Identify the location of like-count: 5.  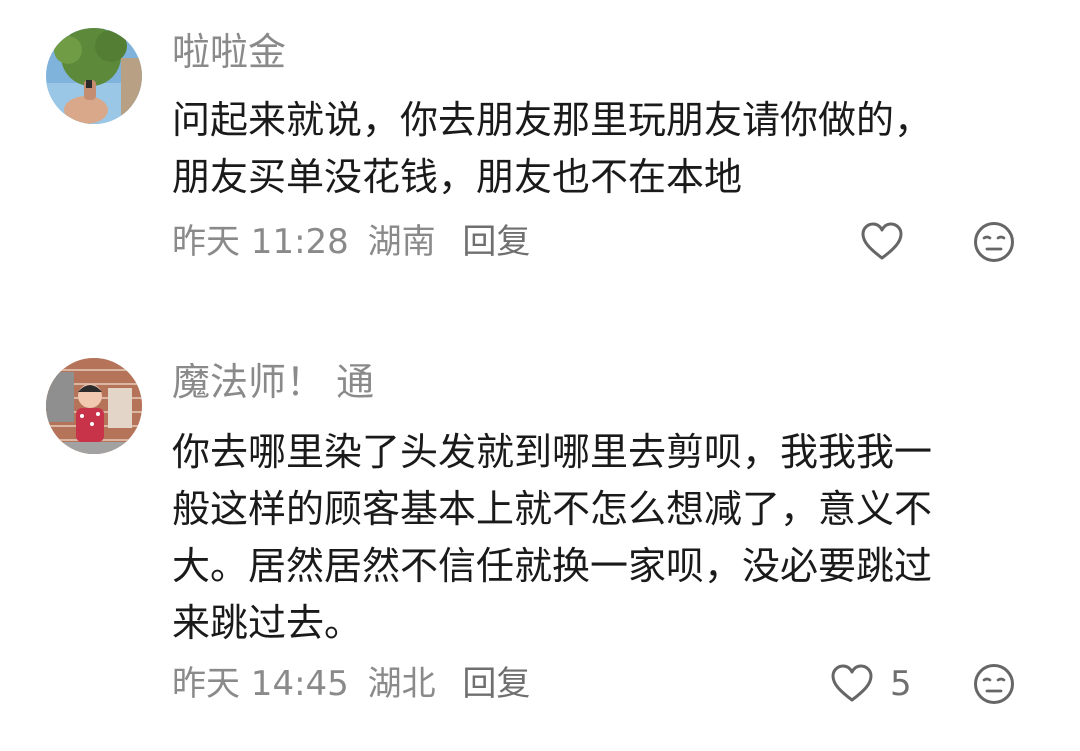
(901, 684).